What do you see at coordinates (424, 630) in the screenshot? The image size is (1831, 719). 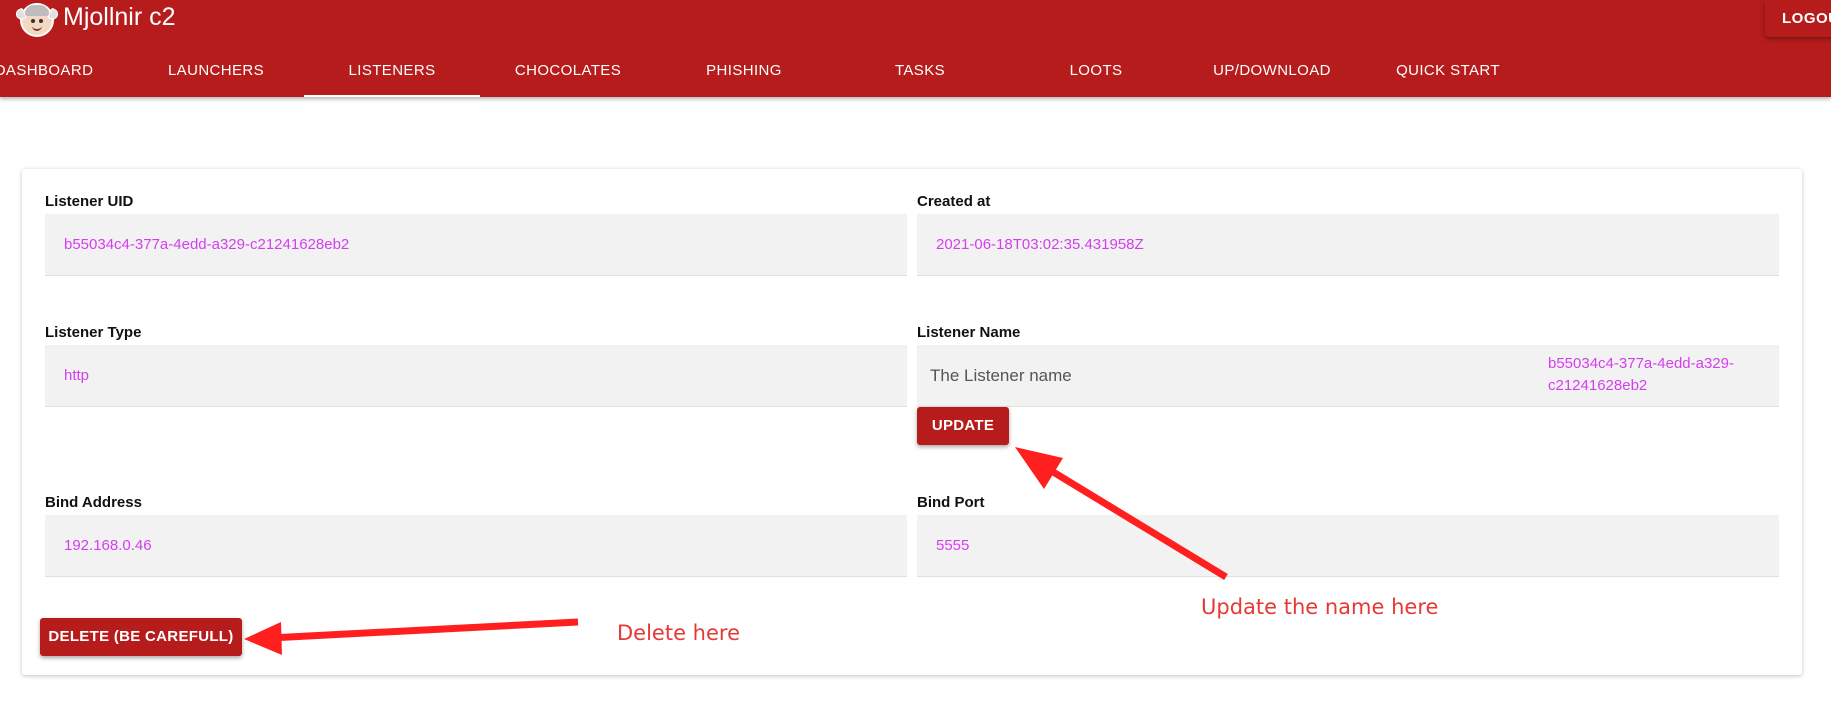 I see `delete-arrow-line` at bounding box center [424, 630].